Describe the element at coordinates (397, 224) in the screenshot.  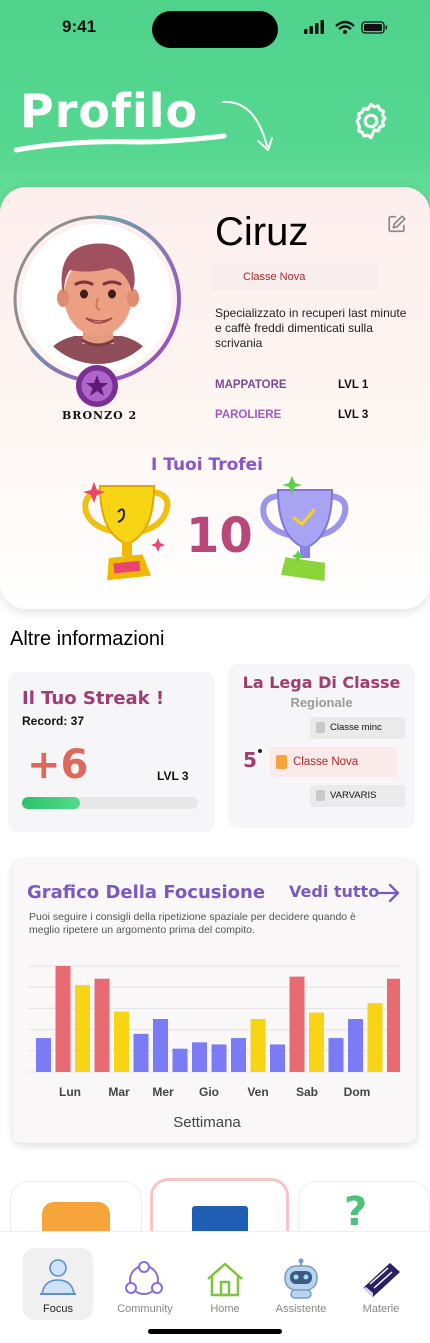
I see `edit-icon` at that location.